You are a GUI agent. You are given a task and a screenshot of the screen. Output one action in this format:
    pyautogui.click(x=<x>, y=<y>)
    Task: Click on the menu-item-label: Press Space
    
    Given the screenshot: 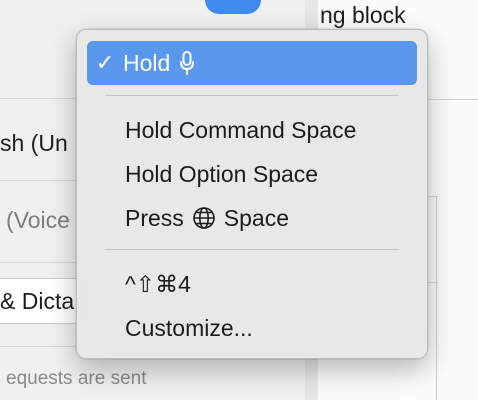 What is the action you would take?
    pyautogui.click(x=188, y=218)
    